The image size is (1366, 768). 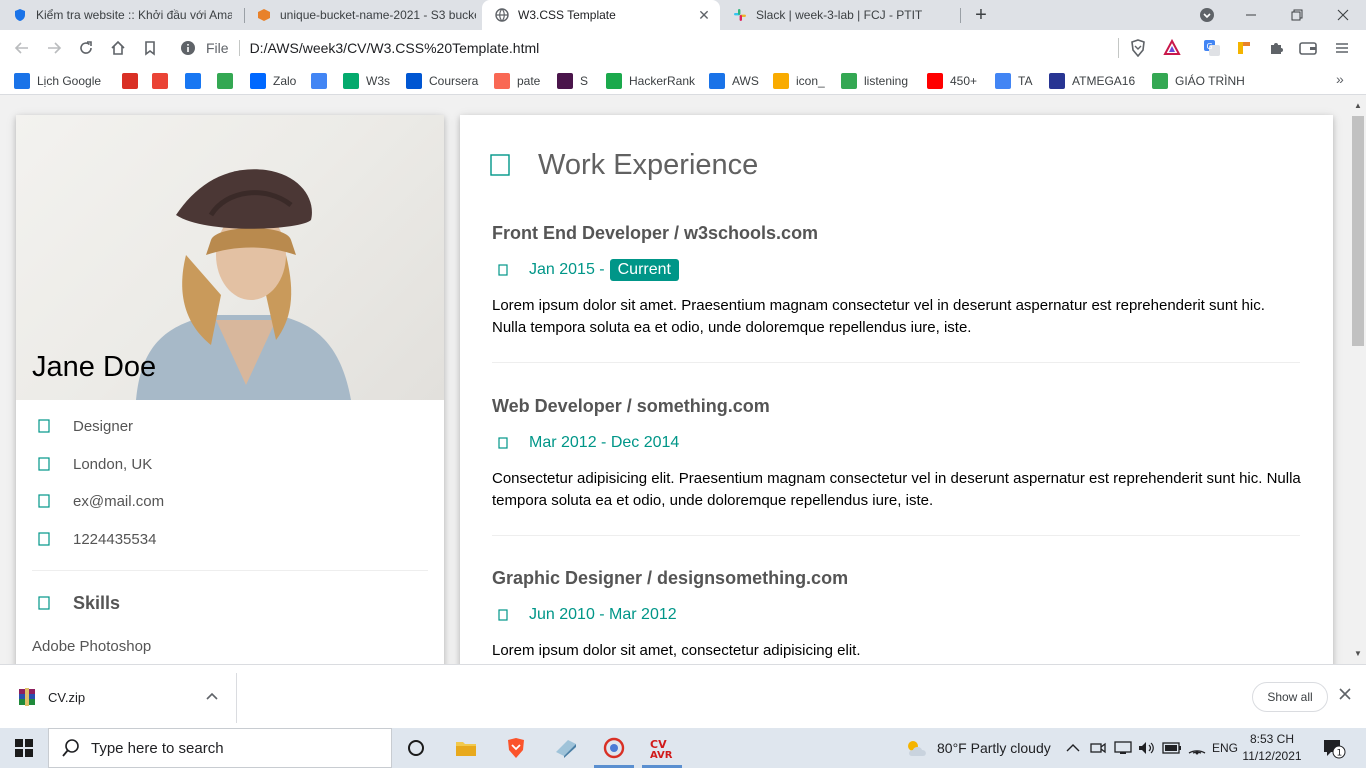 What do you see at coordinates (1172, 748) in the screenshot?
I see `battery-icon` at bounding box center [1172, 748].